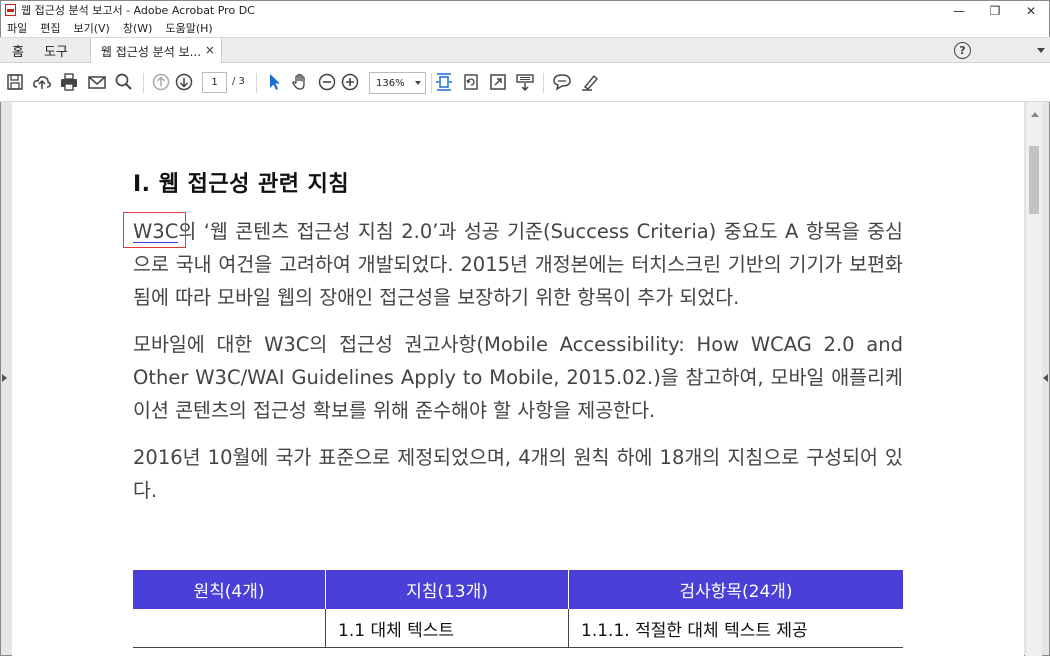  Describe the element at coordinates (1041, 50) in the screenshot. I see `tab-menu-chevron-icon` at that location.